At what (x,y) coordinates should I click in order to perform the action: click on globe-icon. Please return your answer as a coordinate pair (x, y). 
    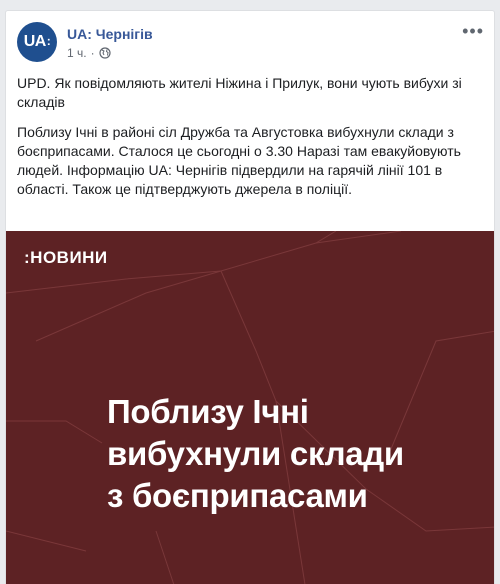
    Looking at the image, I should click on (104, 53).